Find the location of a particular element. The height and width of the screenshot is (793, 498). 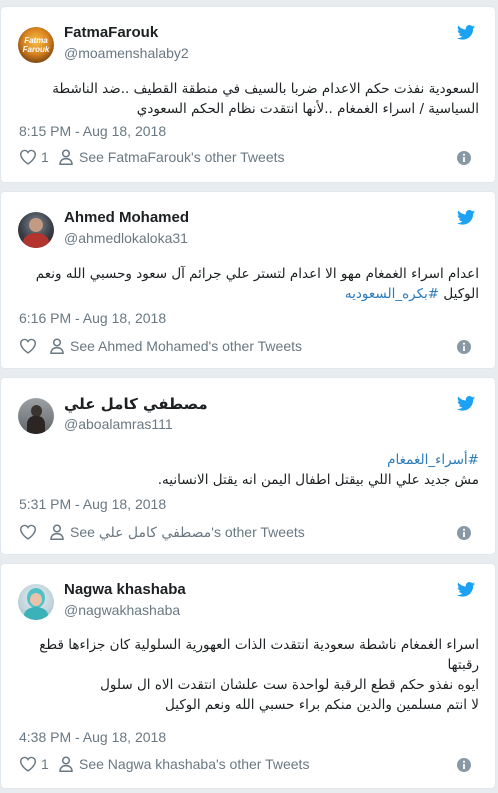

avatar: Fatma Farouk is located at coordinates (36, 45).